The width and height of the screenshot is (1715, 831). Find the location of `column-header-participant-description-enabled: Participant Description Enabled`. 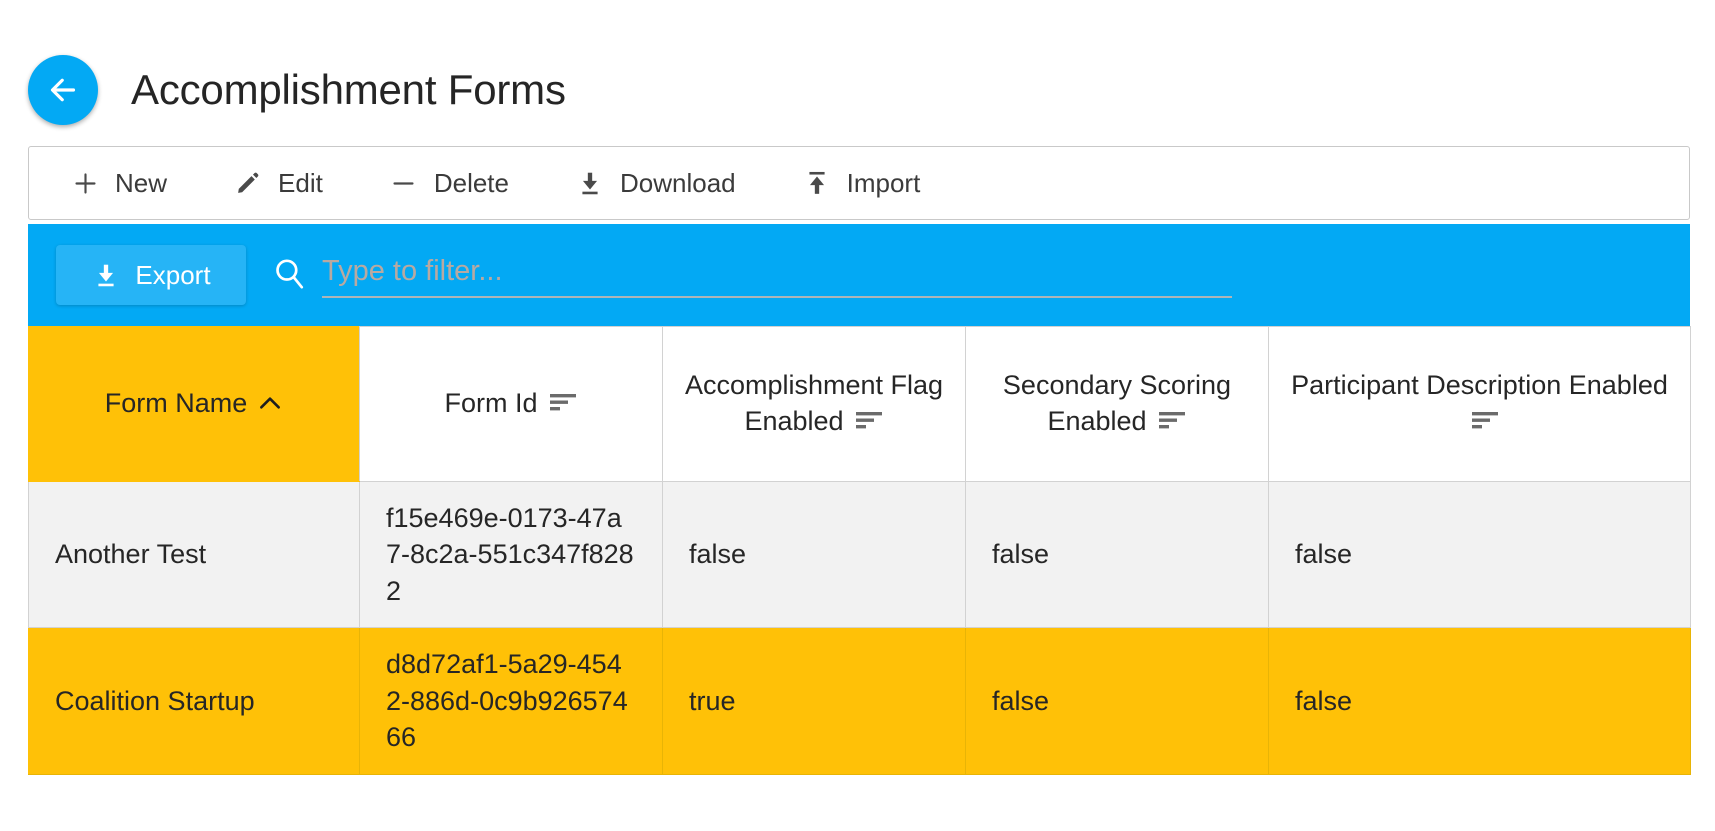

column-header-participant-description-enabled: Participant Description Enabled is located at coordinates (1479, 404).